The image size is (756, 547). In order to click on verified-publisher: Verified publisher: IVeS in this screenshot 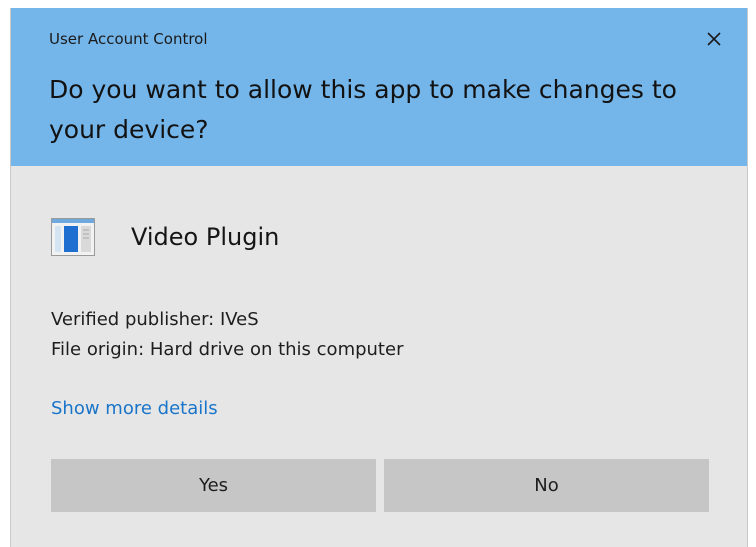, I will do `click(155, 319)`.